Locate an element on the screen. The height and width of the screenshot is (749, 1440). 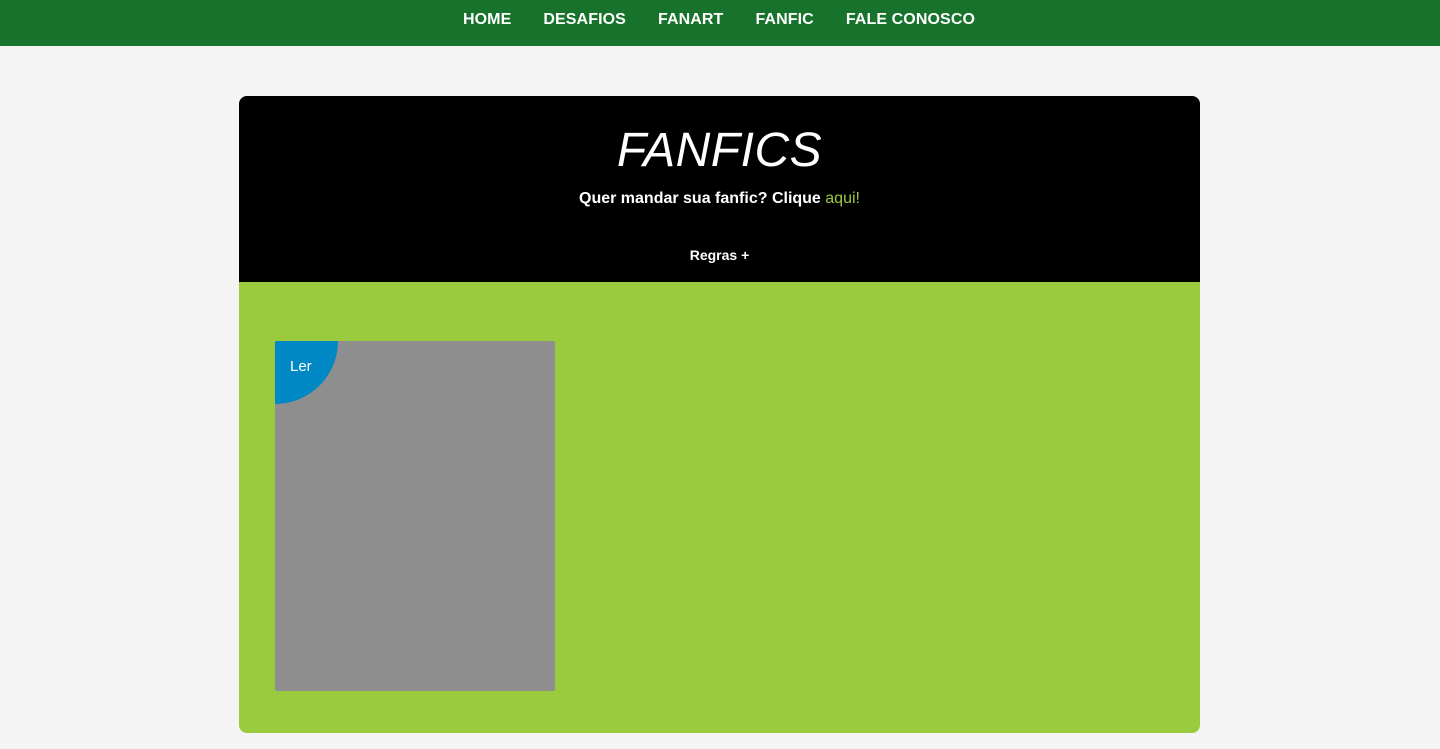
nav-item-home: HOME is located at coordinates (487, 20).